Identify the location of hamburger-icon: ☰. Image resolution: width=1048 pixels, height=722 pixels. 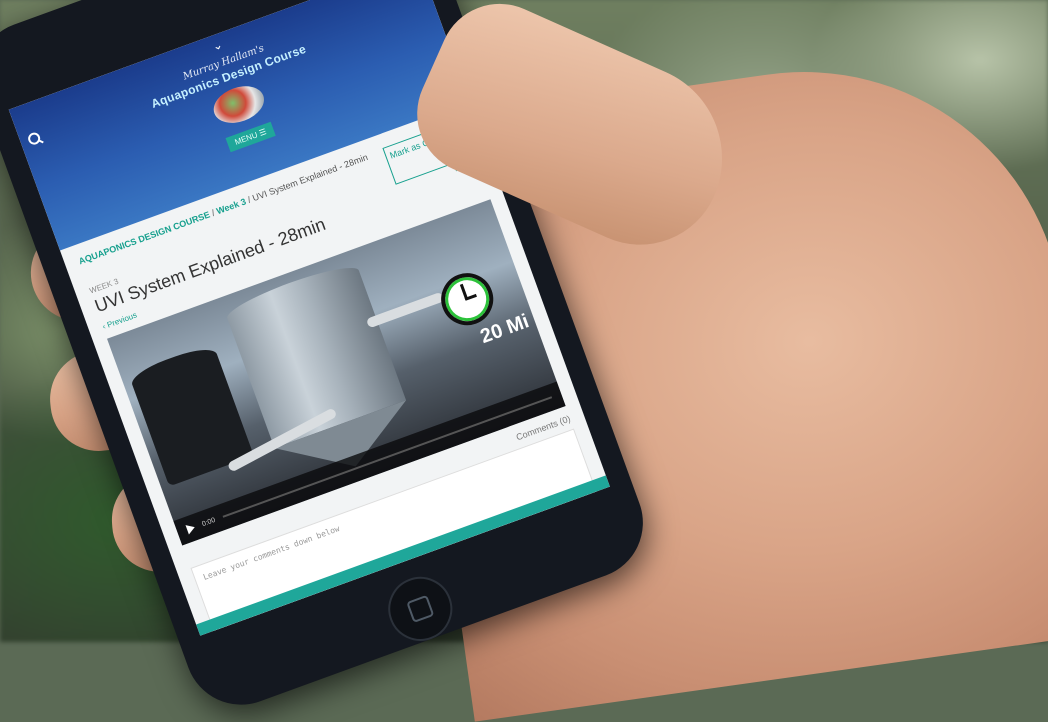
(262, 133).